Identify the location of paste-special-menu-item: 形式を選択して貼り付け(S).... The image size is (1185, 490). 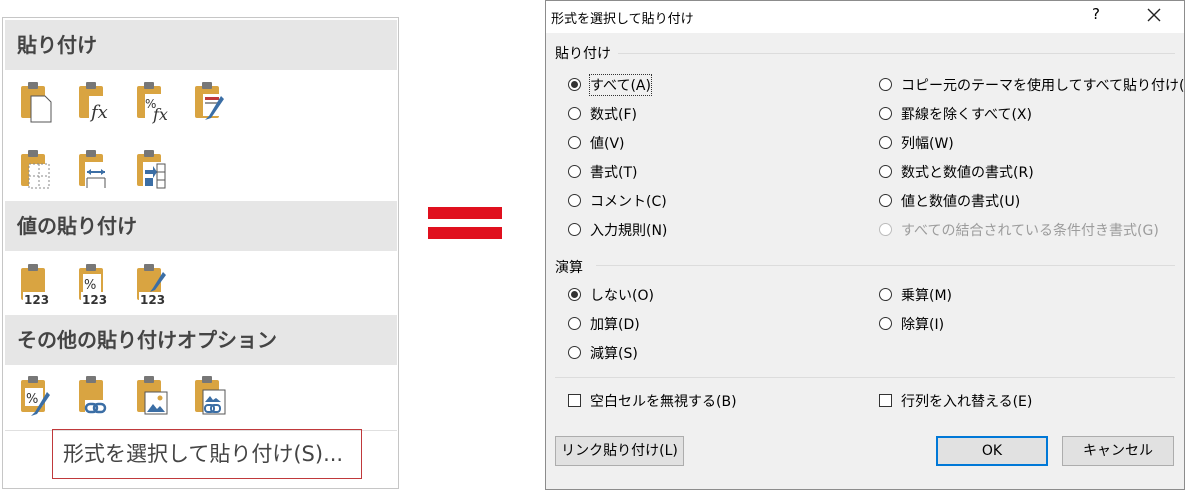
(207, 454).